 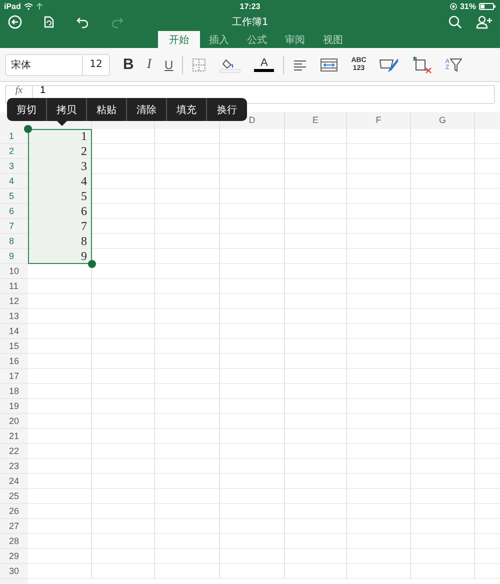 I want to click on row-header: 15, so click(x=14, y=346).